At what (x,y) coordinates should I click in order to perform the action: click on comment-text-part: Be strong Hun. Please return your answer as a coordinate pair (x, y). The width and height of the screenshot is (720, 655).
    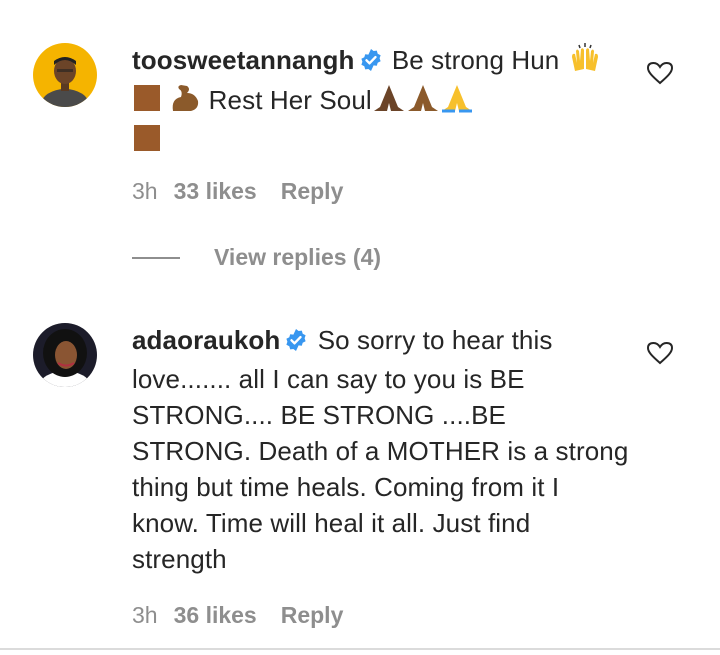
    Looking at the image, I should click on (475, 60).